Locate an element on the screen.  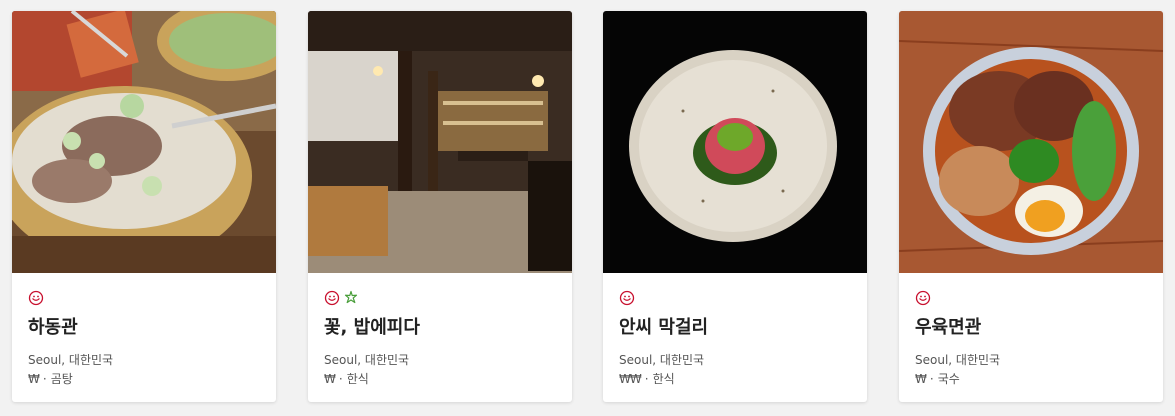
cuisine-type: 곰탕 is located at coordinates (61, 379).